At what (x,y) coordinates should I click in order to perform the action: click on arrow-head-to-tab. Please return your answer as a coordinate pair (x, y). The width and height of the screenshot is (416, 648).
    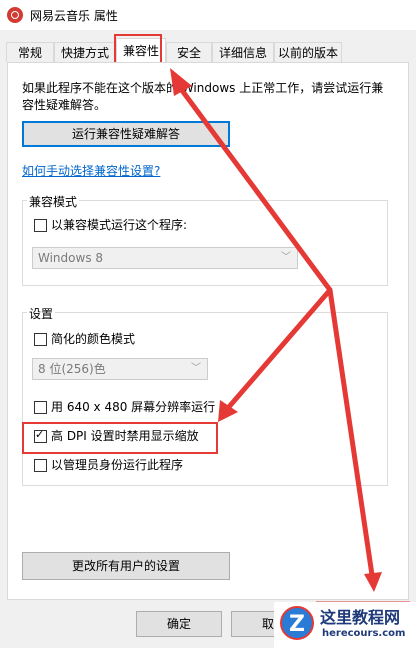
    Looking at the image, I should click on (181, 82).